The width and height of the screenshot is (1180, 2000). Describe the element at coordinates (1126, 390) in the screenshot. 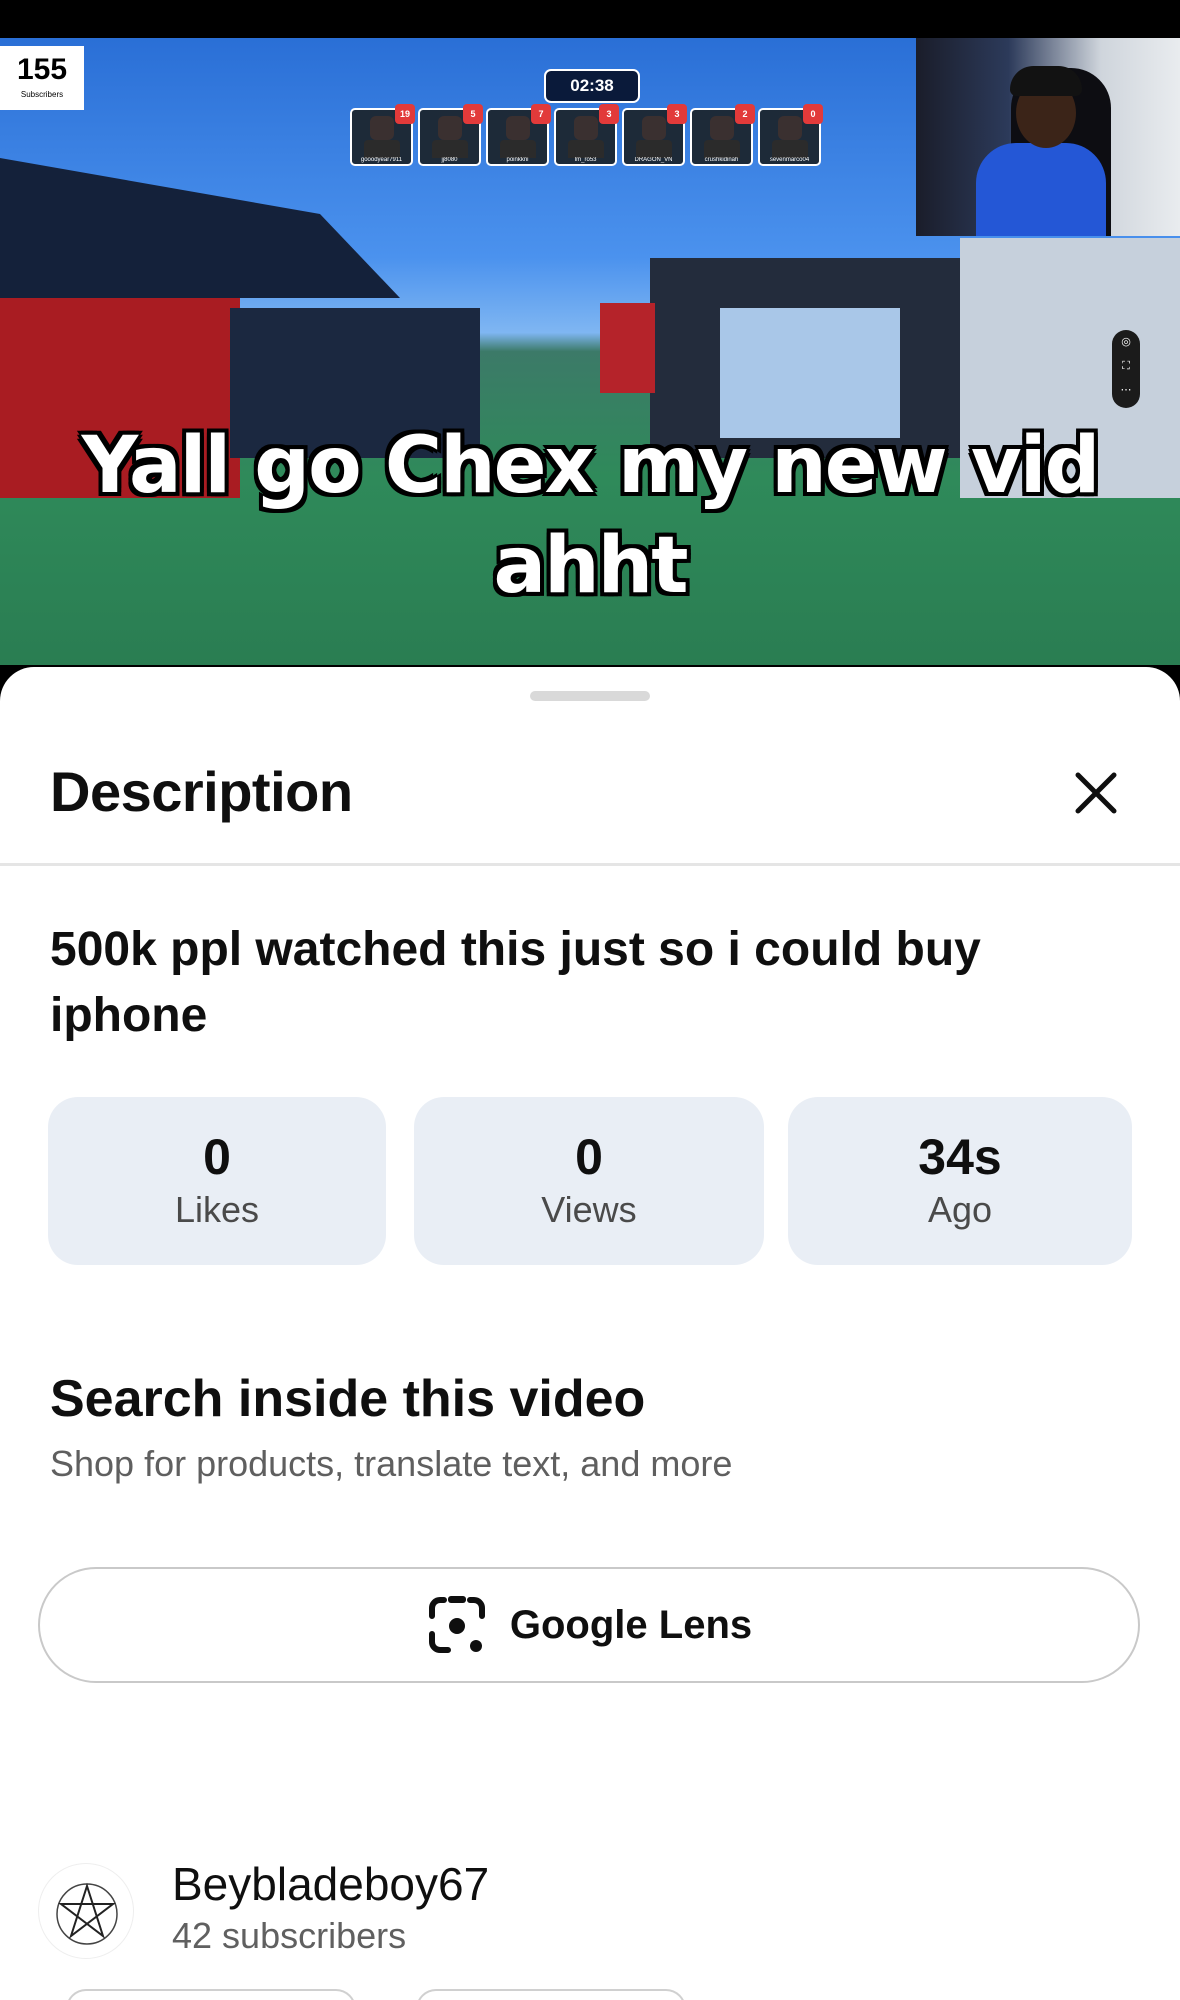

I see `more-icon: ⋯` at that location.